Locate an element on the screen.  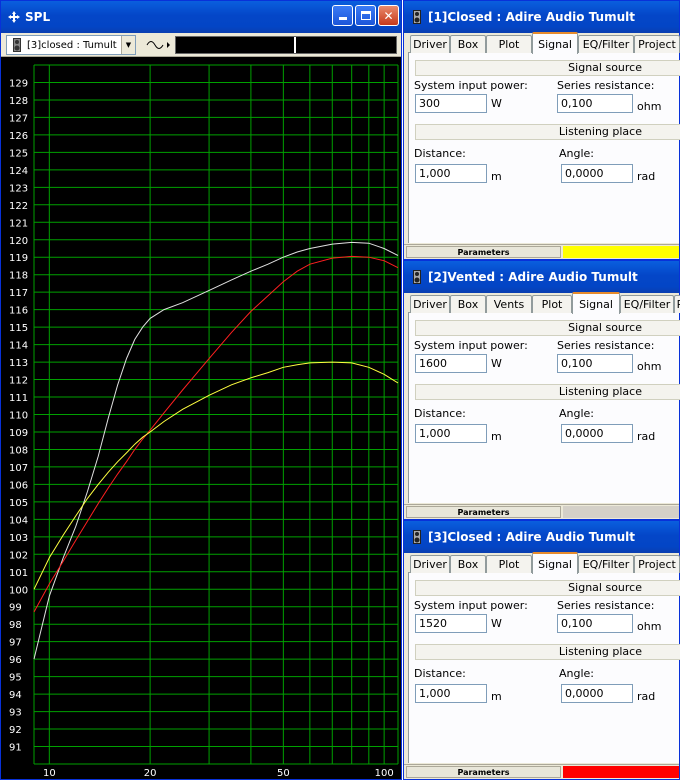
y-tick-label: 97 is located at coordinates (15, 643).